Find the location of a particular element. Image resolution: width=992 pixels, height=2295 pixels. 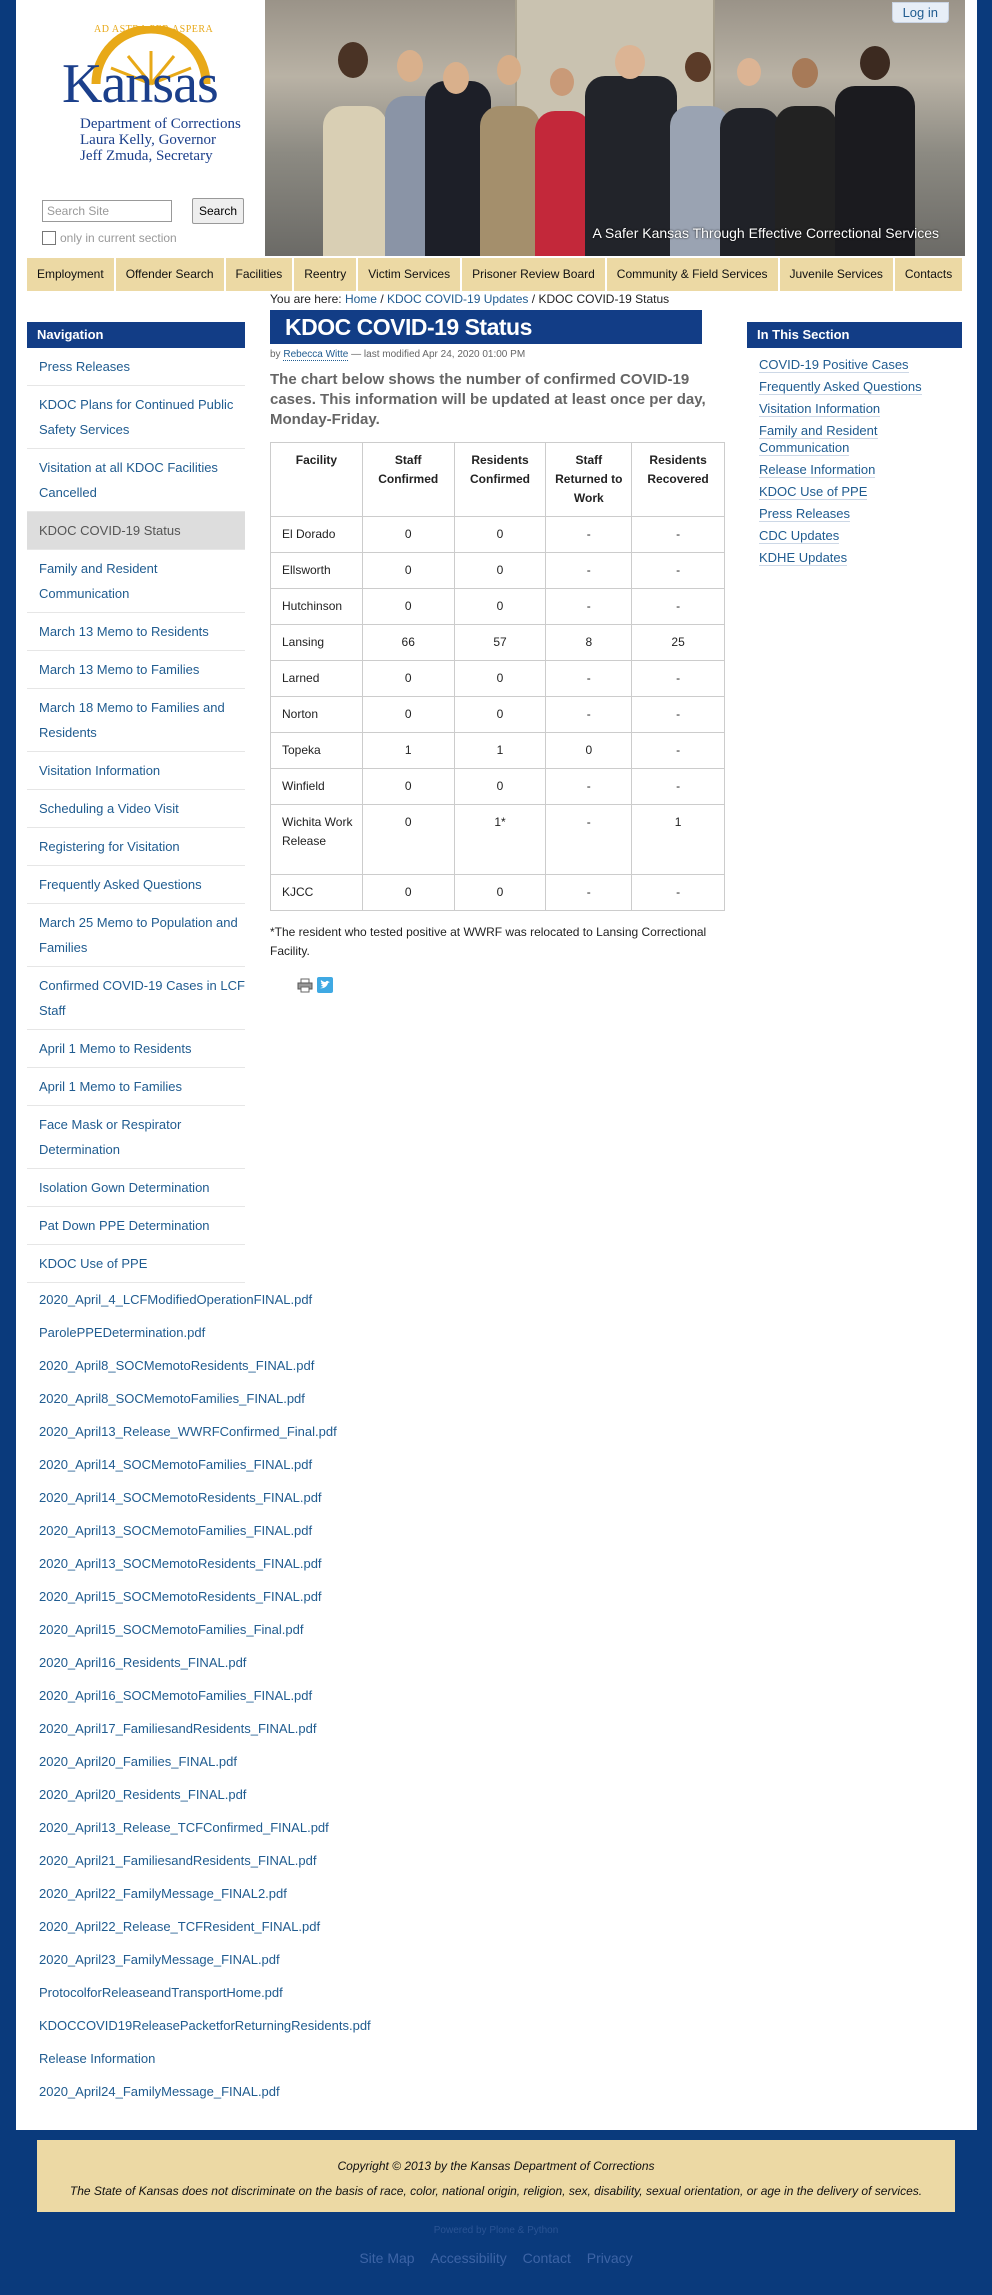

nav-link: April 1 Memo to Families is located at coordinates (110, 1086).